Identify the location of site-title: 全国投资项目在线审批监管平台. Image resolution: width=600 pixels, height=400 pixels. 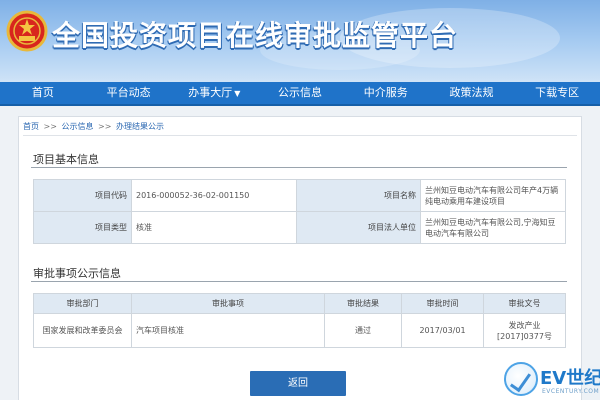
(255, 35).